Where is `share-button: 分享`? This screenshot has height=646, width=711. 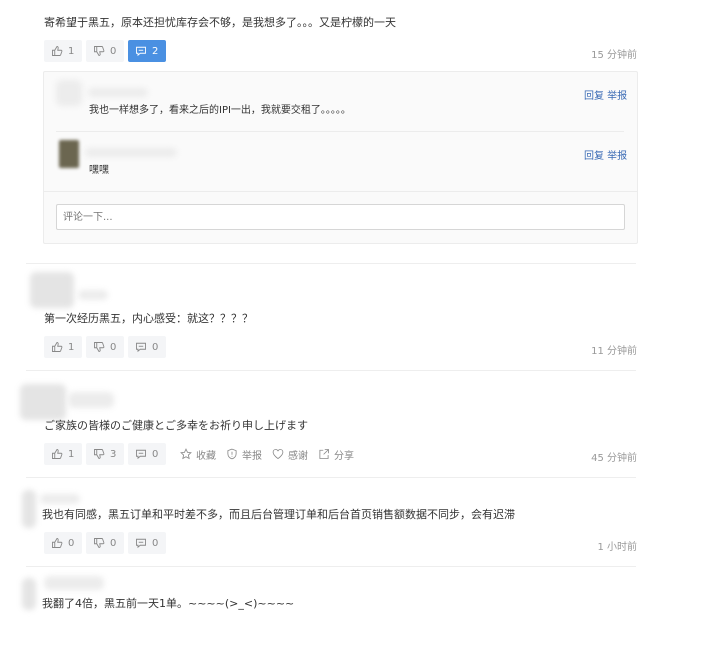 share-button: 分享 is located at coordinates (336, 454).